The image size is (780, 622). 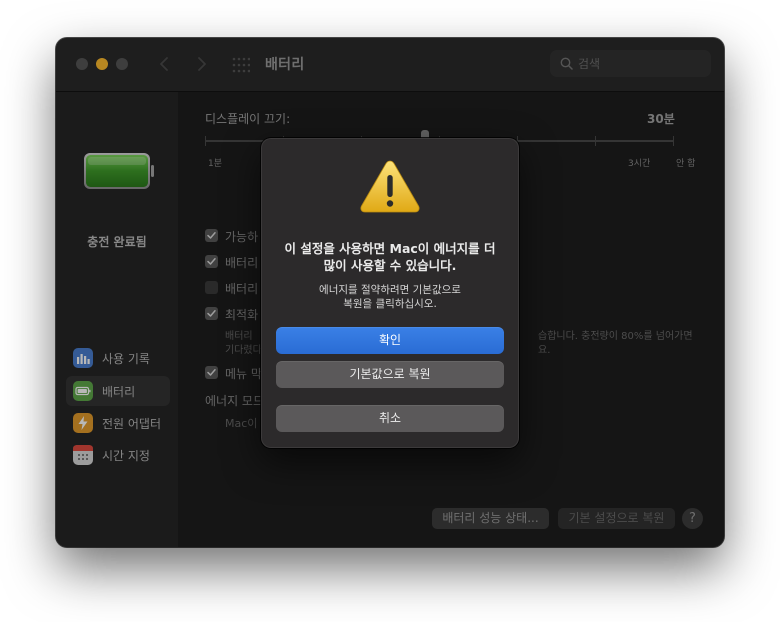 What do you see at coordinates (390, 290) in the screenshot?
I see `dialog-message-line: 에너지를 절약하려면 기본값으로` at bounding box center [390, 290].